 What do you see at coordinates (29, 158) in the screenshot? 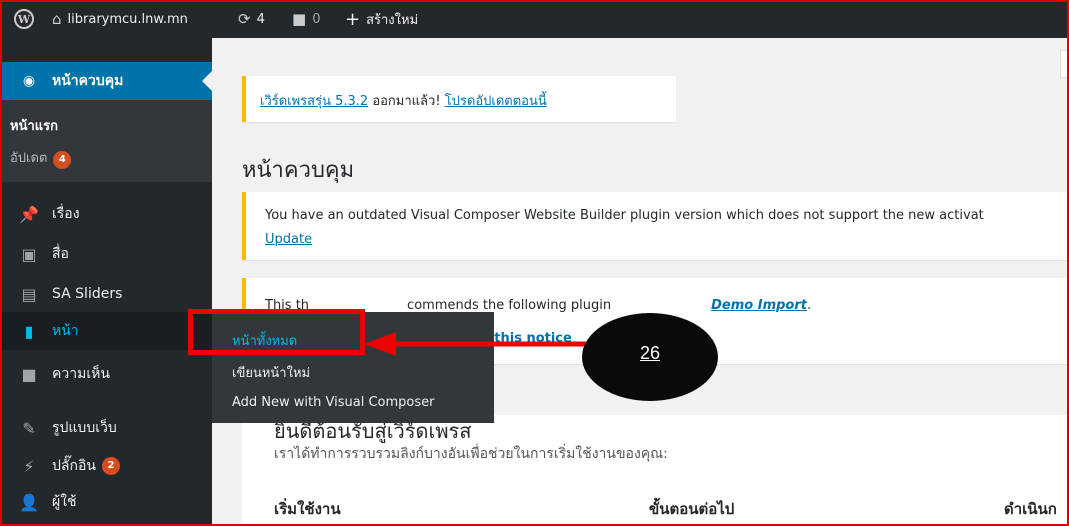
I see `updates-label: อัปเดต` at bounding box center [29, 158].